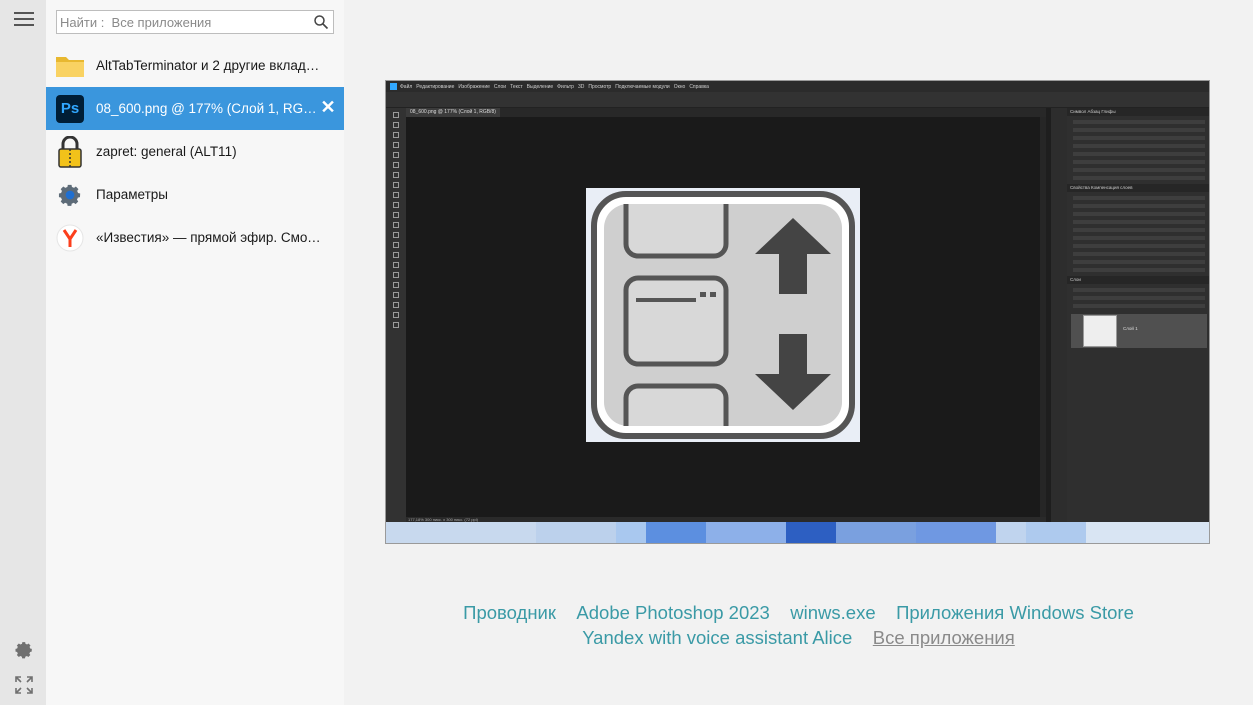 This screenshot has width=1253, height=705. I want to click on link-photoshop: Adobe Photoshop 2023, so click(672, 612).